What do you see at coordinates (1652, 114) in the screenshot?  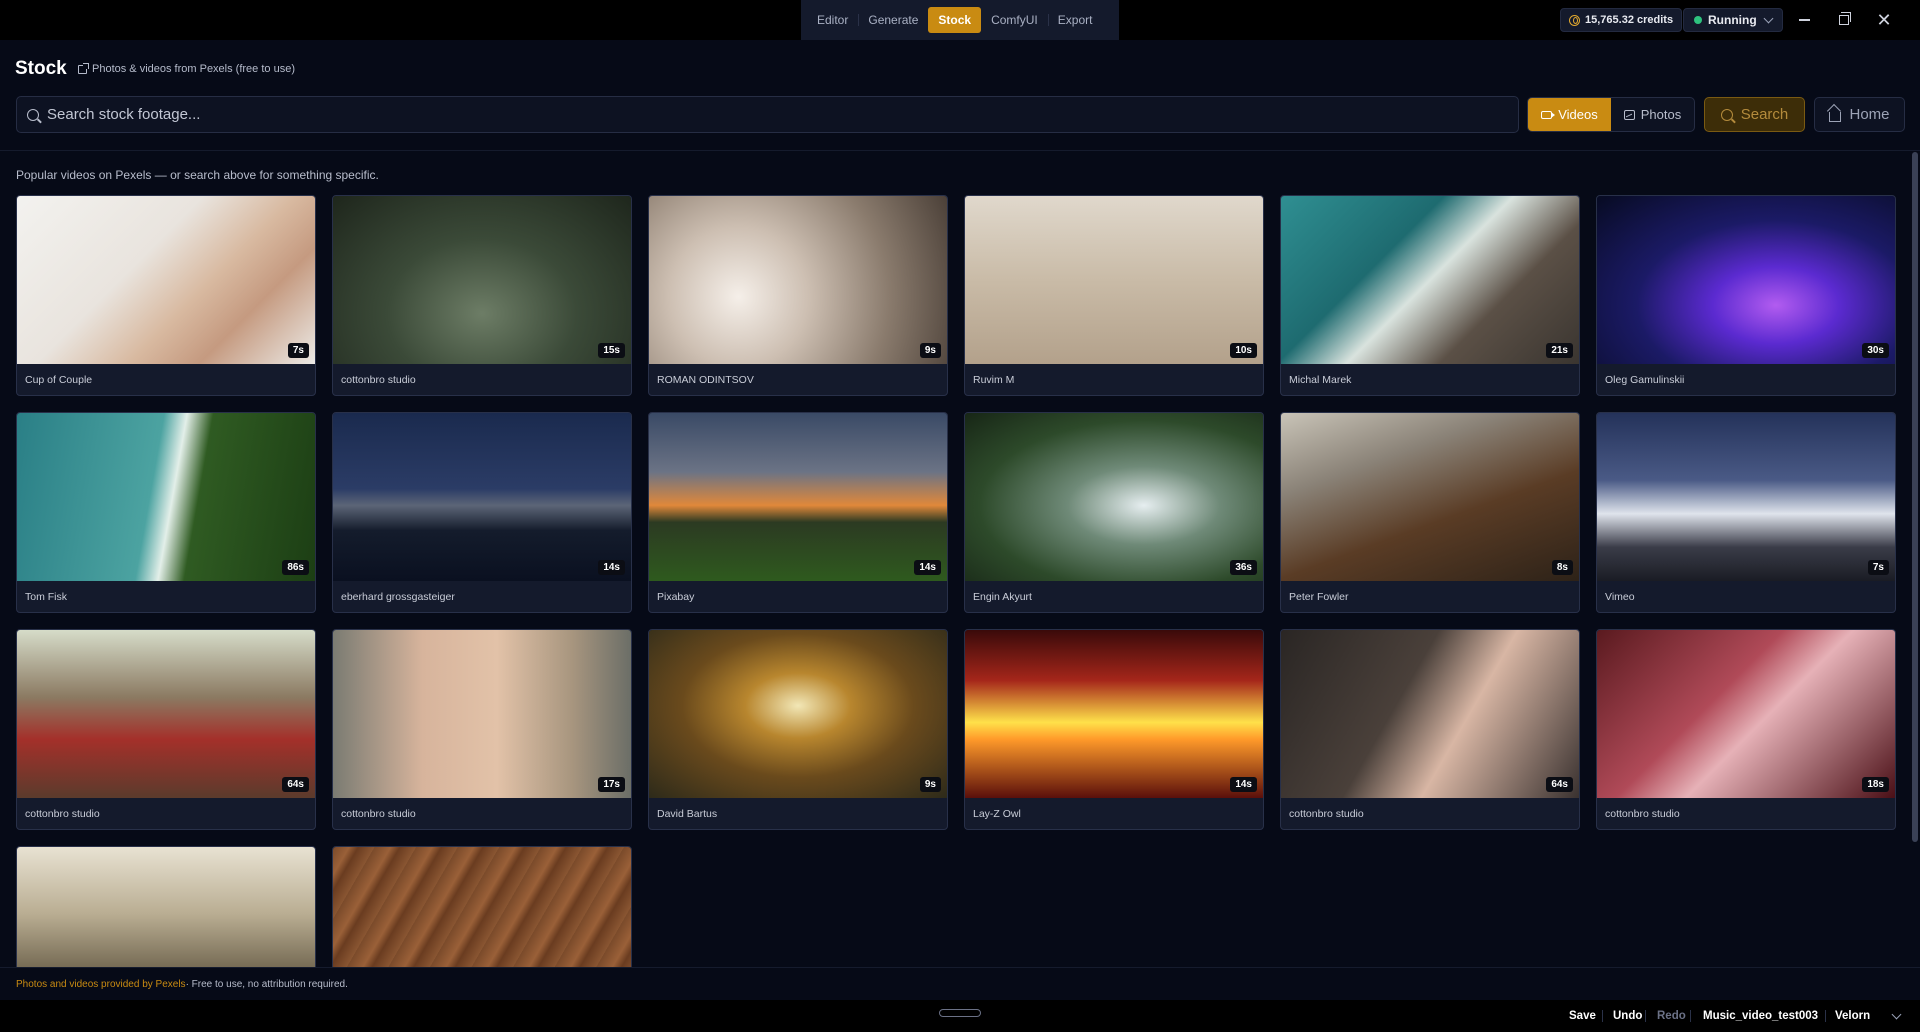 I see `photos-toggle-button: Photos` at bounding box center [1652, 114].